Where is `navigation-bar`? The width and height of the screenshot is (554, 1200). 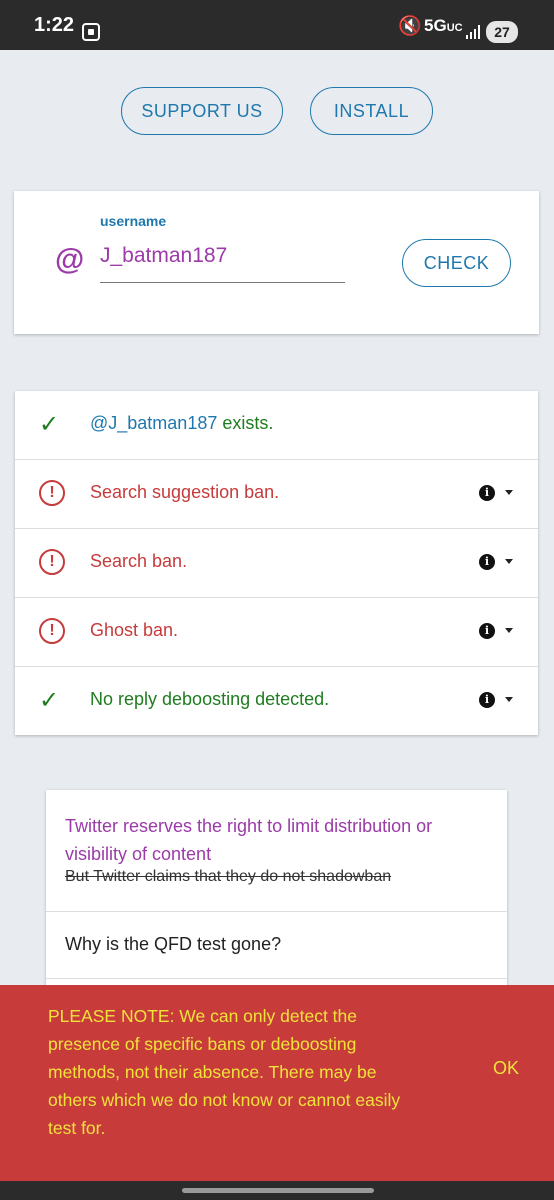 navigation-bar is located at coordinates (277, 1190).